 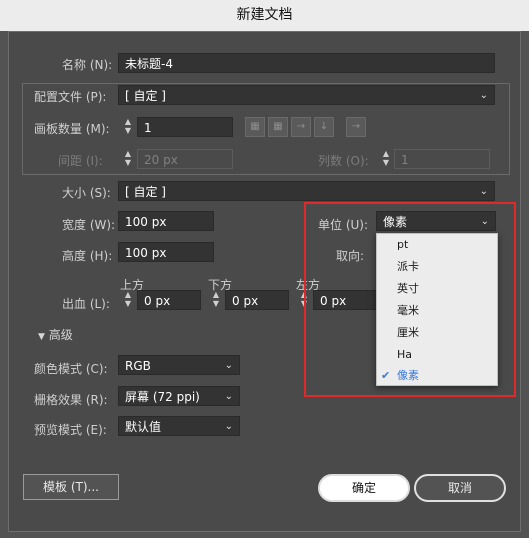 What do you see at coordinates (145, 192) in the screenshot?
I see `size-value: [ 自定 ]` at bounding box center [145, 192].